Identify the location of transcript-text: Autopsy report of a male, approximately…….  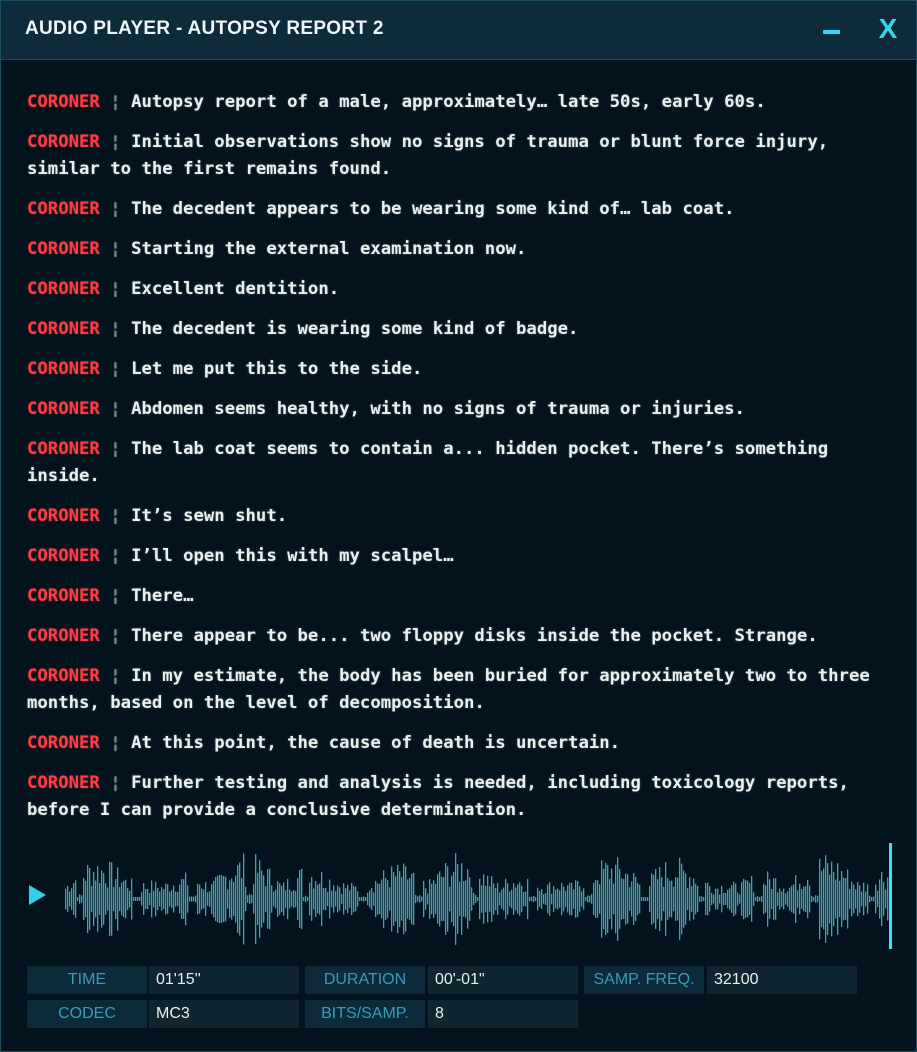
(448, 102).